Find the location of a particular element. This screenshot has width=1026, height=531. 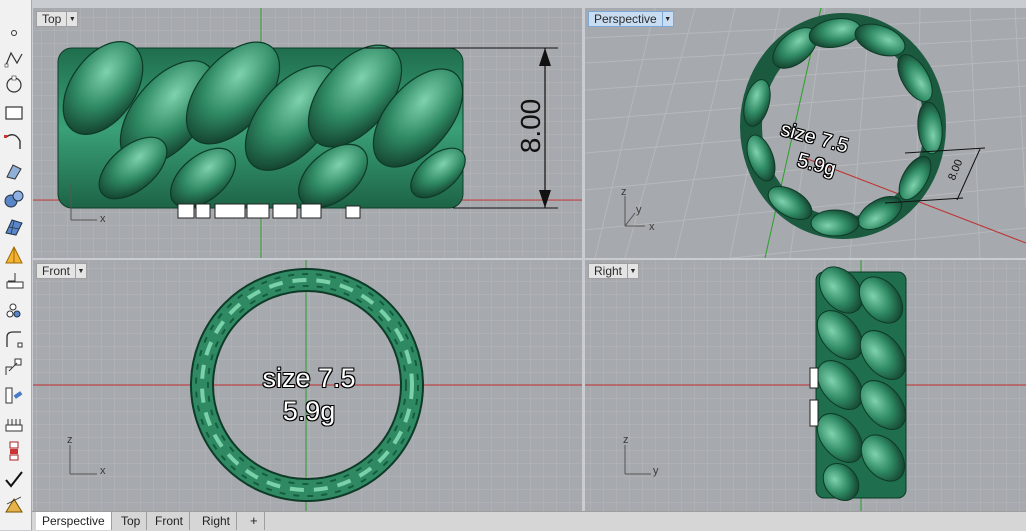

tab-right: Right is located at coordinates (217, 521).